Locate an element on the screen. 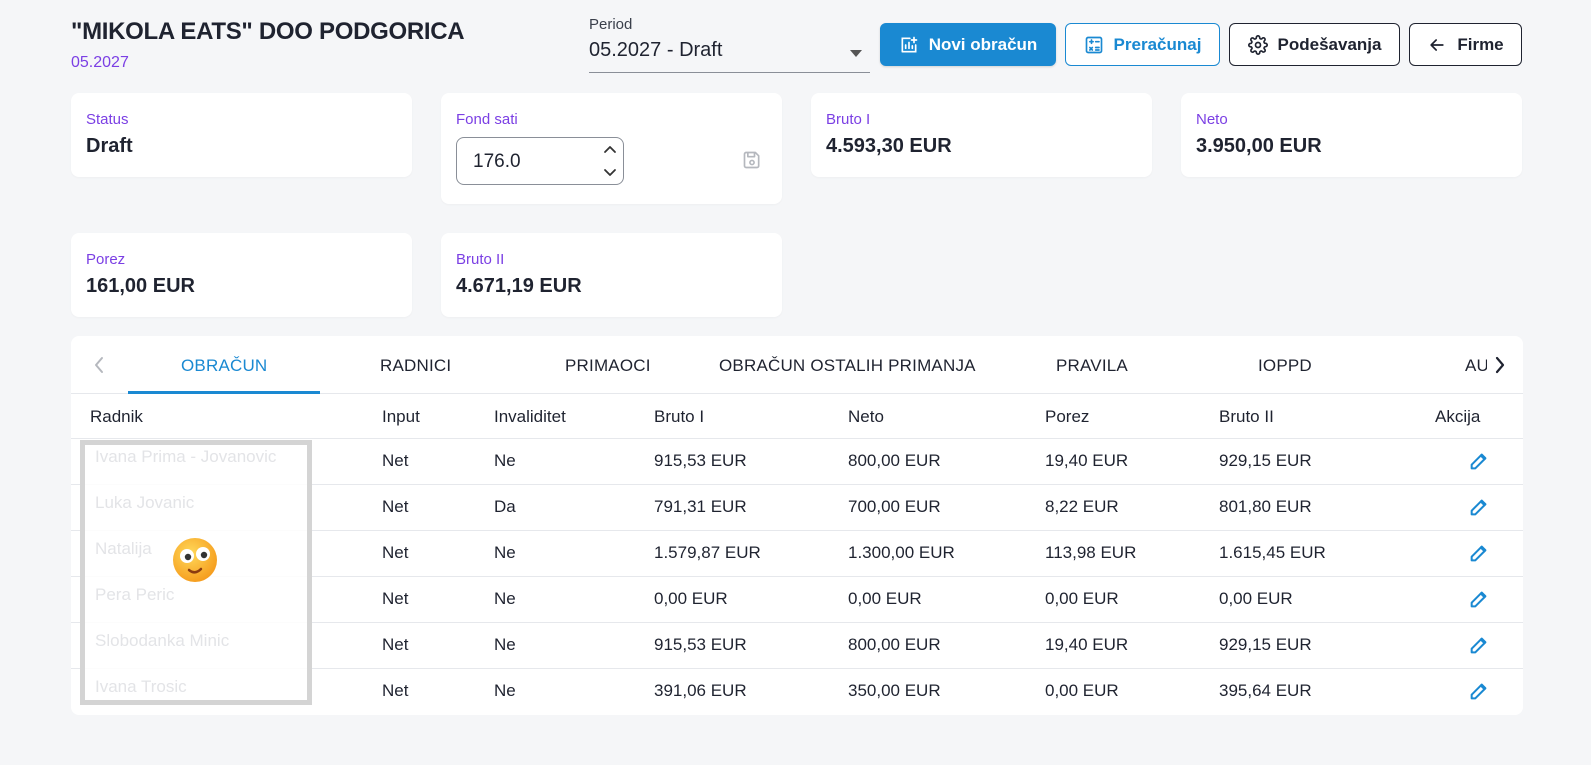 This screenshot has height=765, width=1591. chevron-right-icon is located at coordinates (1500, 365).